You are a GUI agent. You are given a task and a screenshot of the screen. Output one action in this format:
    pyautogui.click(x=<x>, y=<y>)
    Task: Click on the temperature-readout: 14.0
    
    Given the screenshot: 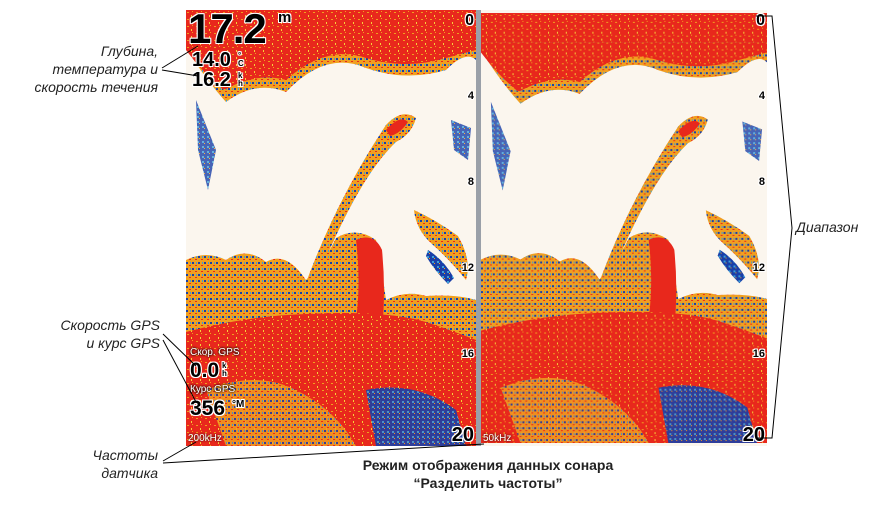 What is the action you would take?
    pyautogui.click(x=211, y=60)
    